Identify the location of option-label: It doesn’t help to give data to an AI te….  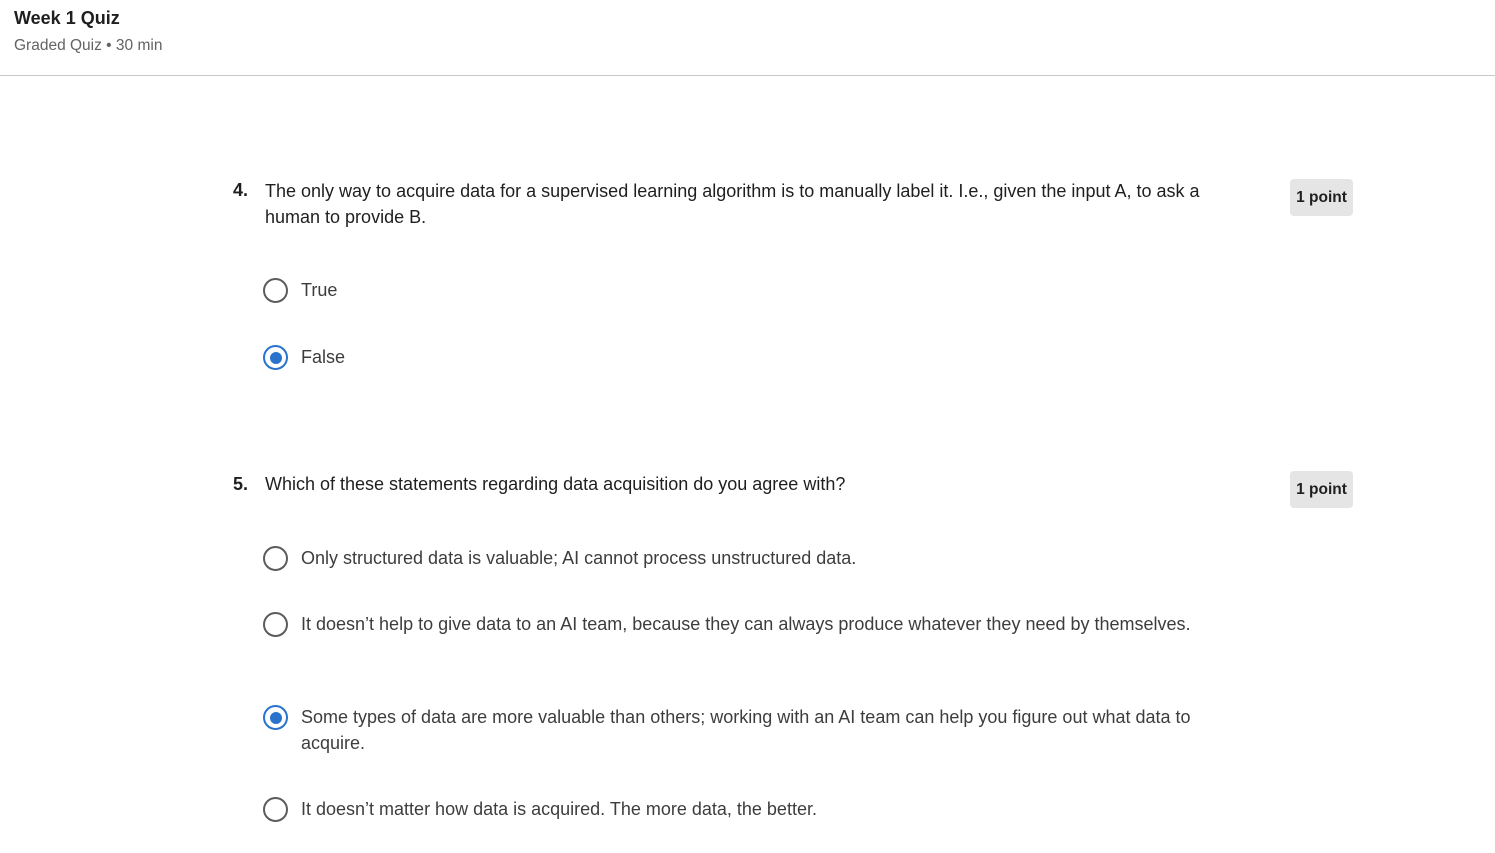
(746, 624).